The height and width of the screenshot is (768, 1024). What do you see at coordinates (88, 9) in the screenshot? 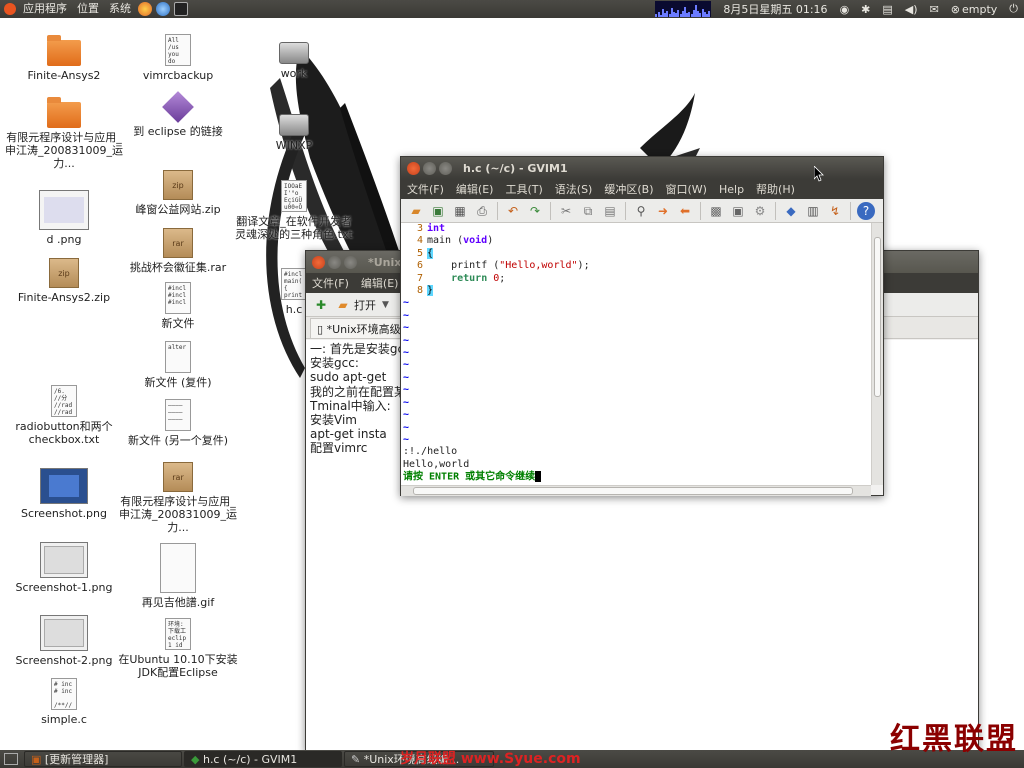
I see `menu-places: 位置` at bounding box center [88, 9].